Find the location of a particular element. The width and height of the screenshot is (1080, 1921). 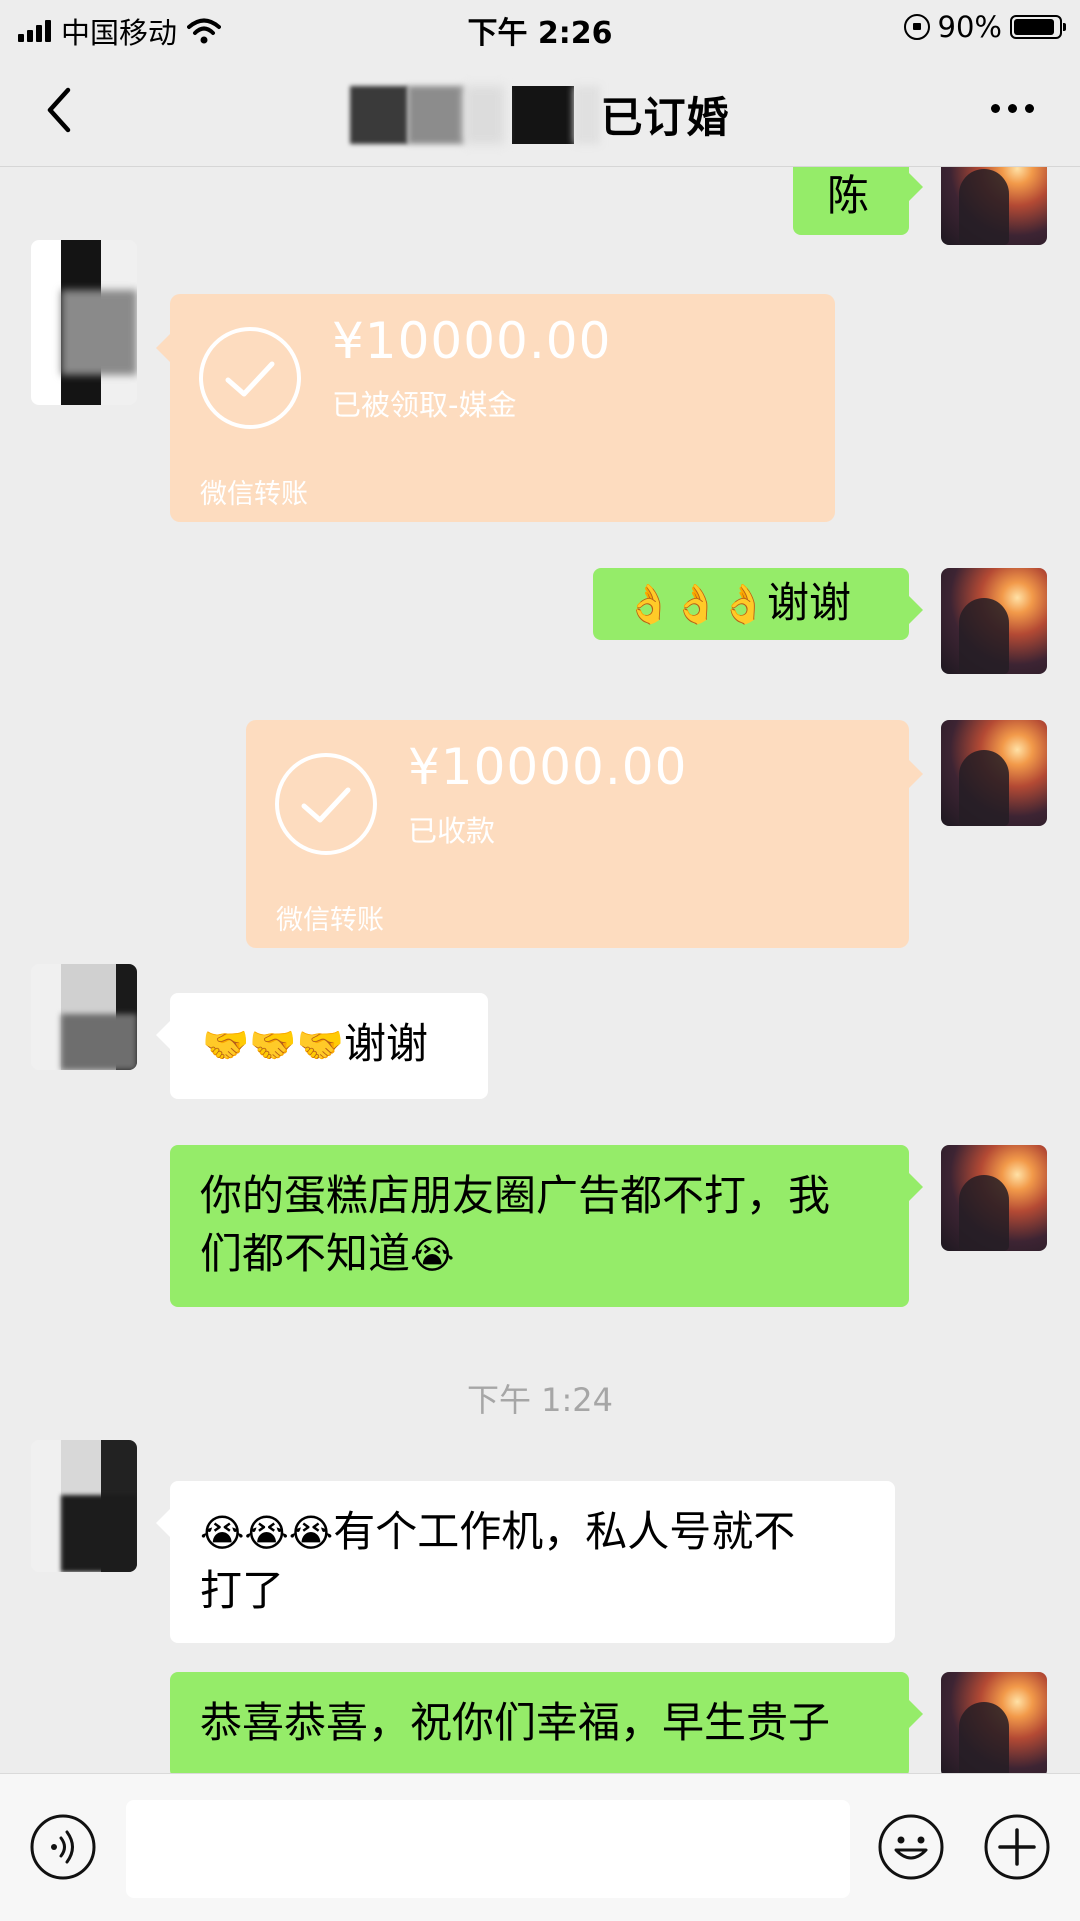

transfer-card: ¥10000.00 已被领取-媒金 微信转账 is located at coordinates (495, 408).